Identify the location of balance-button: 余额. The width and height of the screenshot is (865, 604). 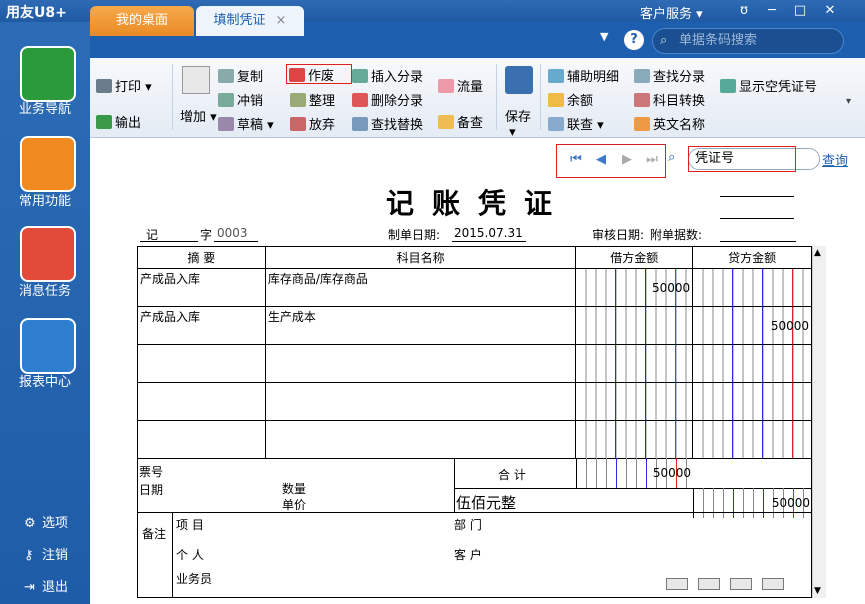
(570, 99).